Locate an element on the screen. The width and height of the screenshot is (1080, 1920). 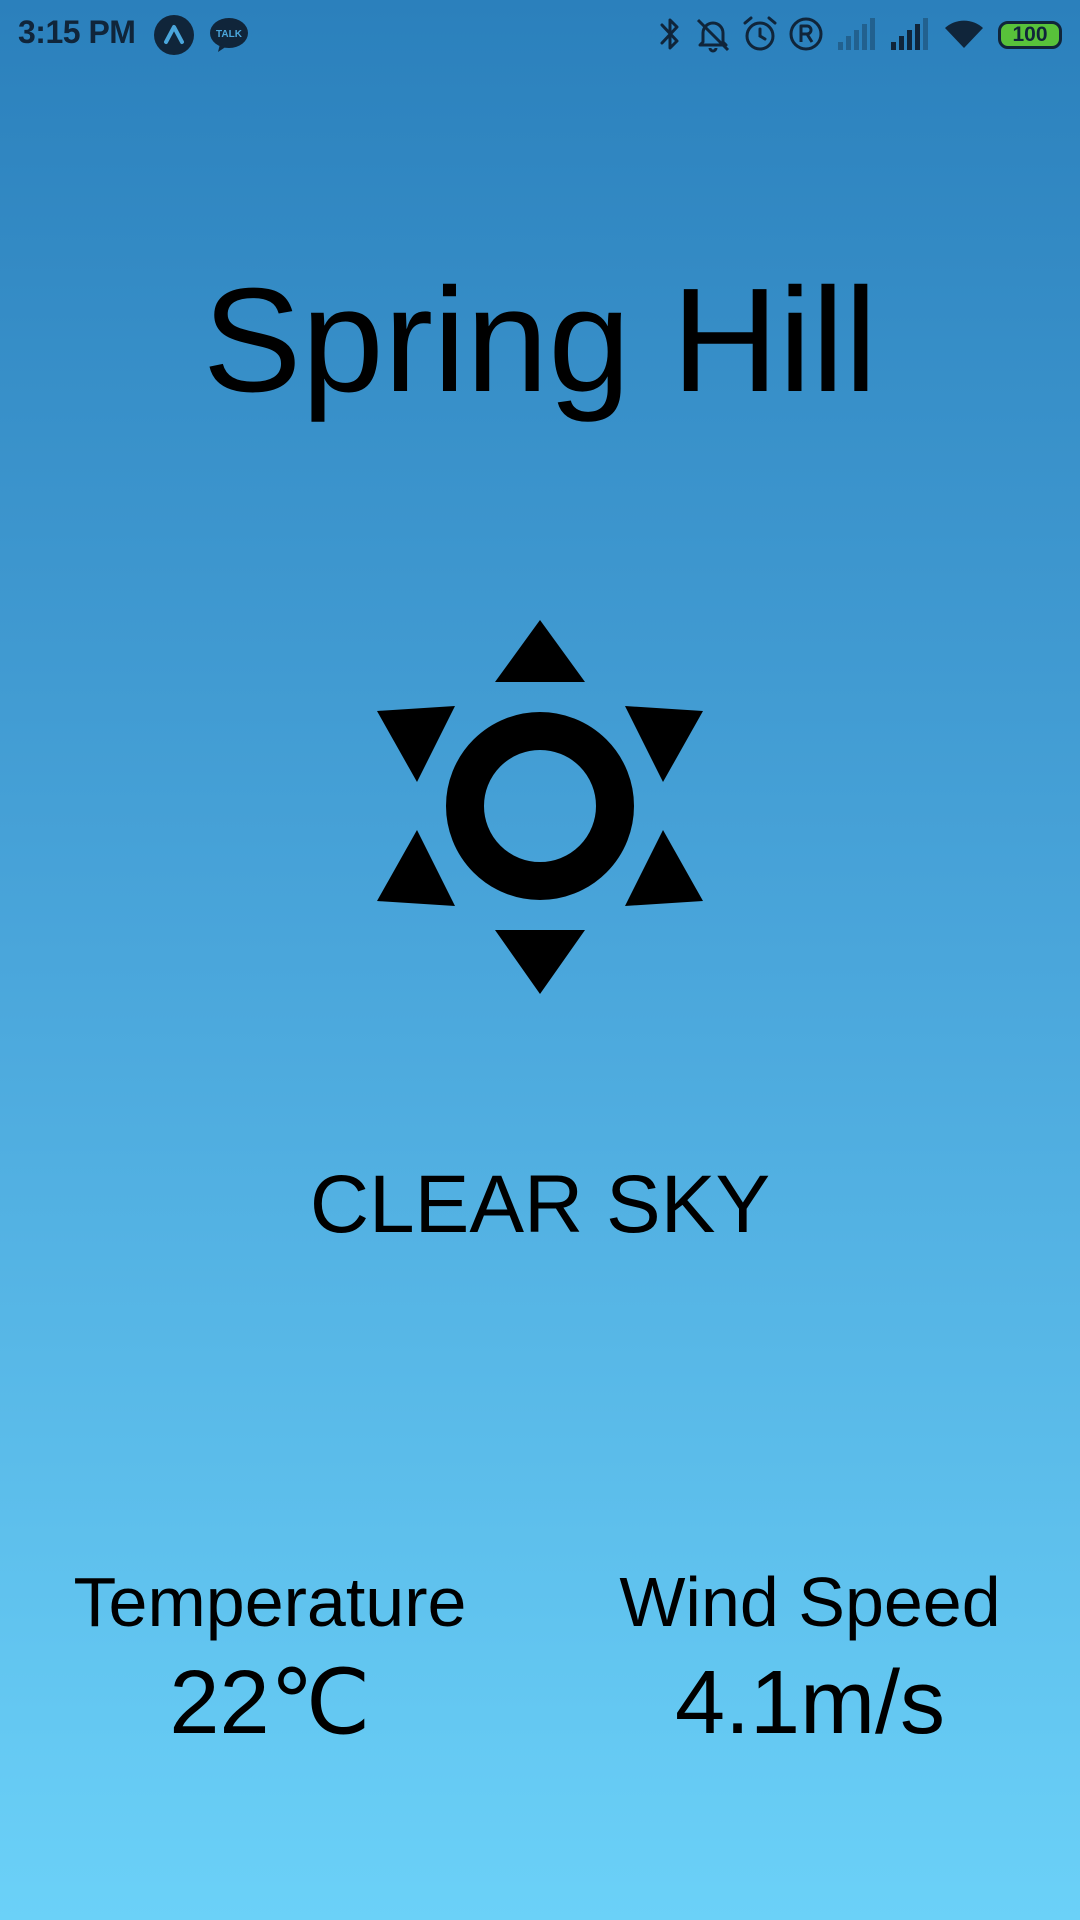
kakaotalk-icon: TALK is located at coordinates (229, 35).